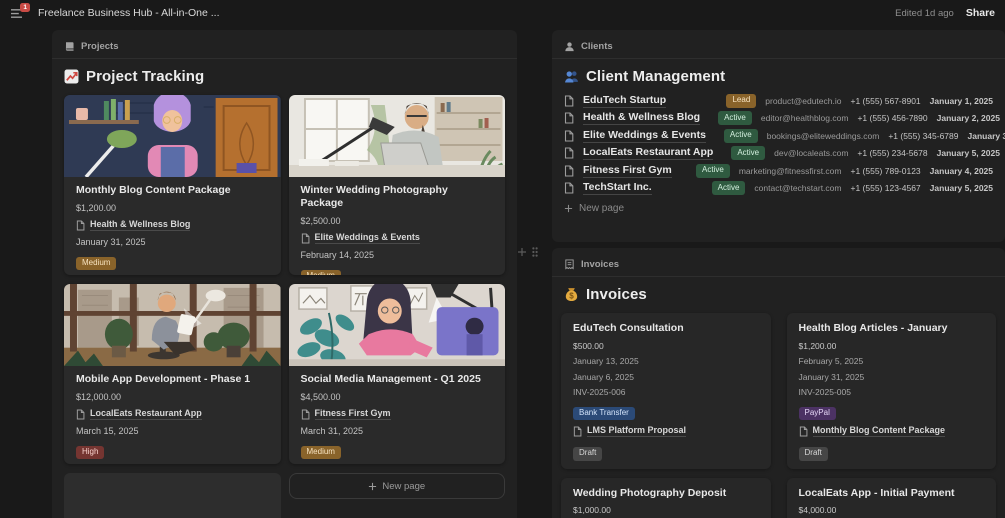 The width and height of the screenshot is (1005, 518). I want to click on tab-clients: Clients, so click(778, 41).